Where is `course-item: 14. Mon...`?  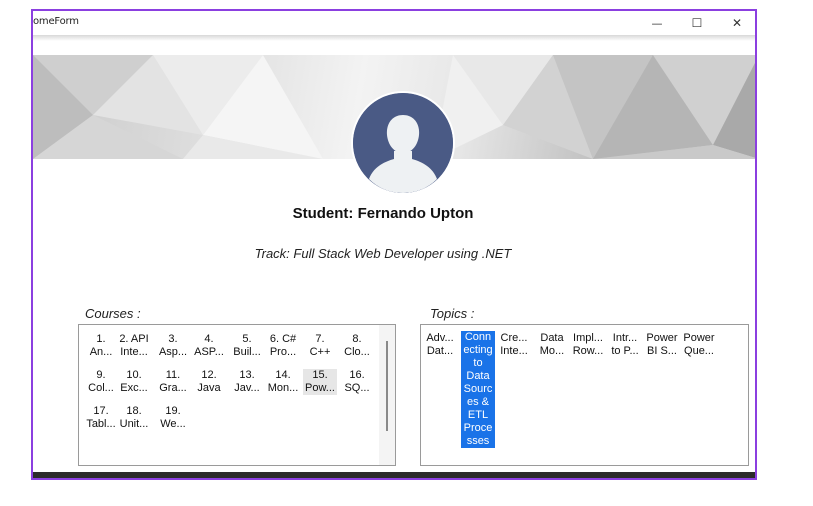
course-item: 14. Mon... is located at coordinates (283, 382).